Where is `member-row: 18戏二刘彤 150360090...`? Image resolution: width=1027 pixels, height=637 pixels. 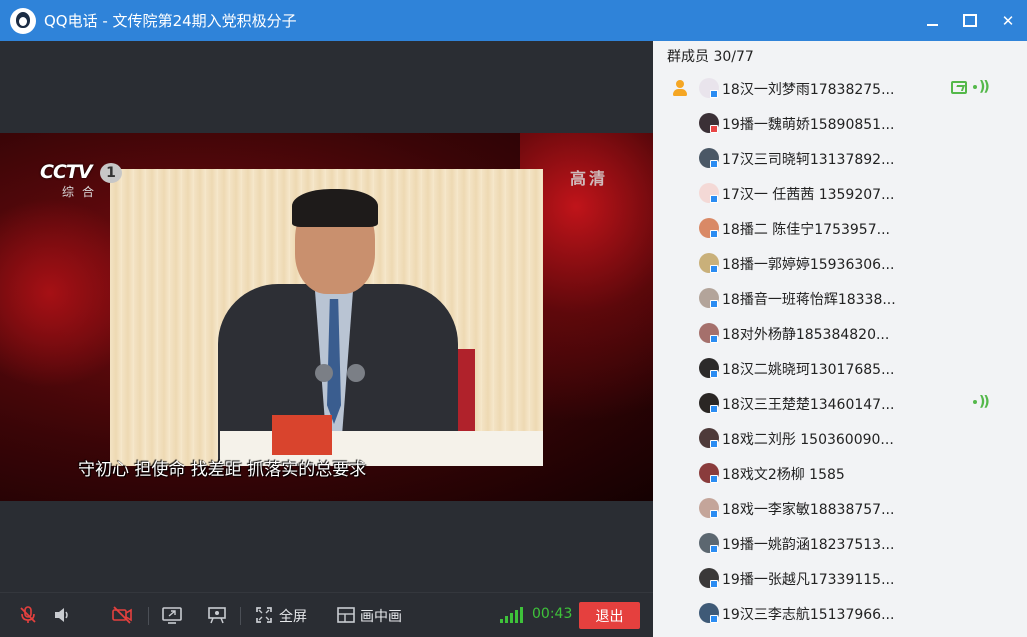
member-row: 18戏二刘彤 150360090... is located at coordinates (840, 438).